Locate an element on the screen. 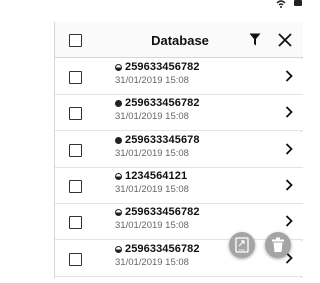  status-bar is located at coordinates (151, 5).